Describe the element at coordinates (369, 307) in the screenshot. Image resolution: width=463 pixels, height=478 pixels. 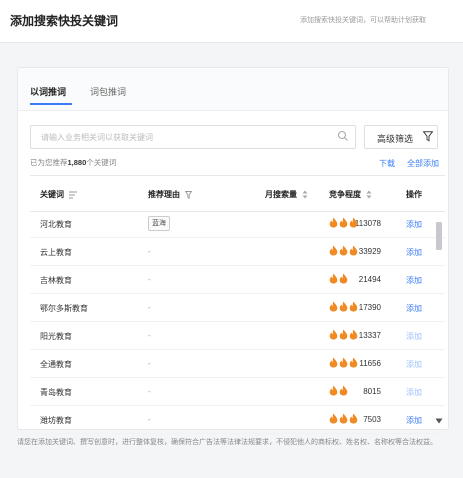
I see `volume-cell: 17390` at that location.